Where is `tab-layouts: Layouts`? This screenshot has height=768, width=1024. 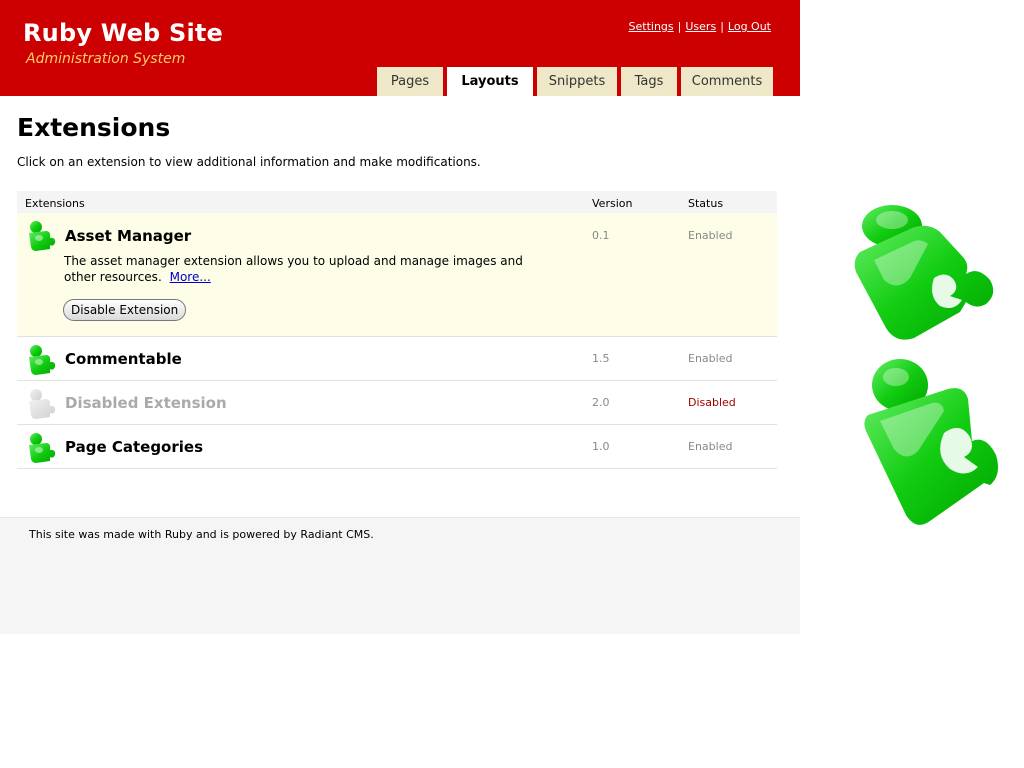
tab-layouts: Layouts is located at coordinates (490, 81).